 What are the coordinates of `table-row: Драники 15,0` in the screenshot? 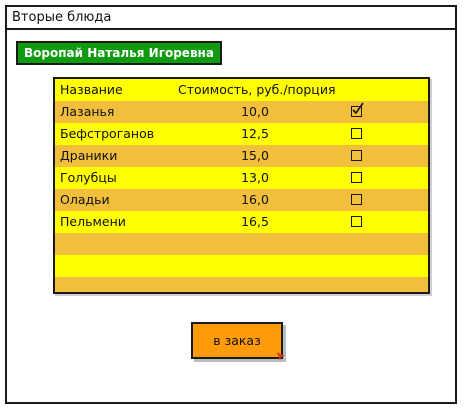 It's located at (241, 156).